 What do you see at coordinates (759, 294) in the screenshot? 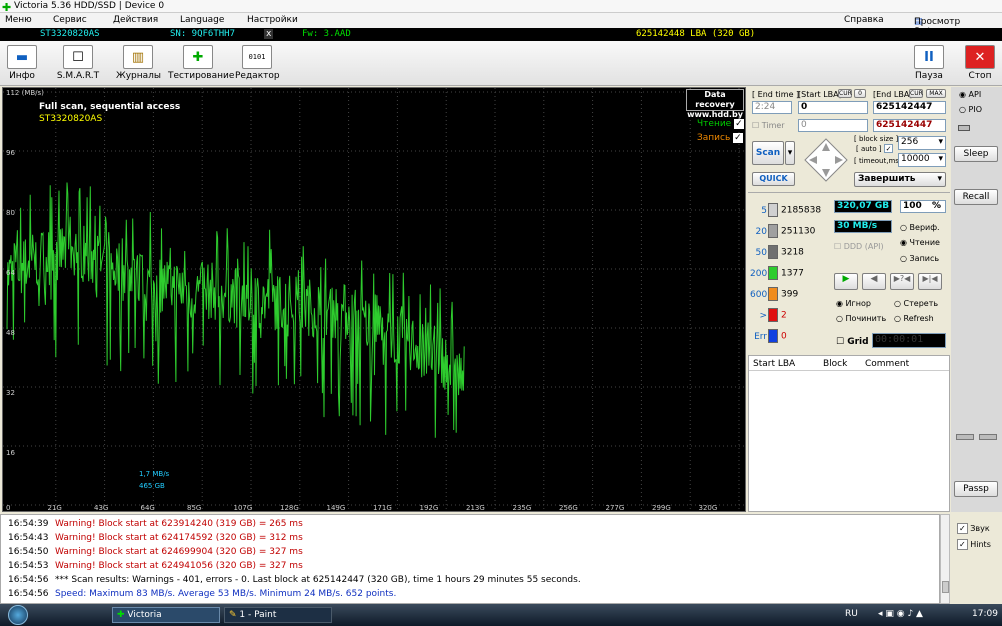
I see `block-counter-label: 600` at bounding box center [759, 294].